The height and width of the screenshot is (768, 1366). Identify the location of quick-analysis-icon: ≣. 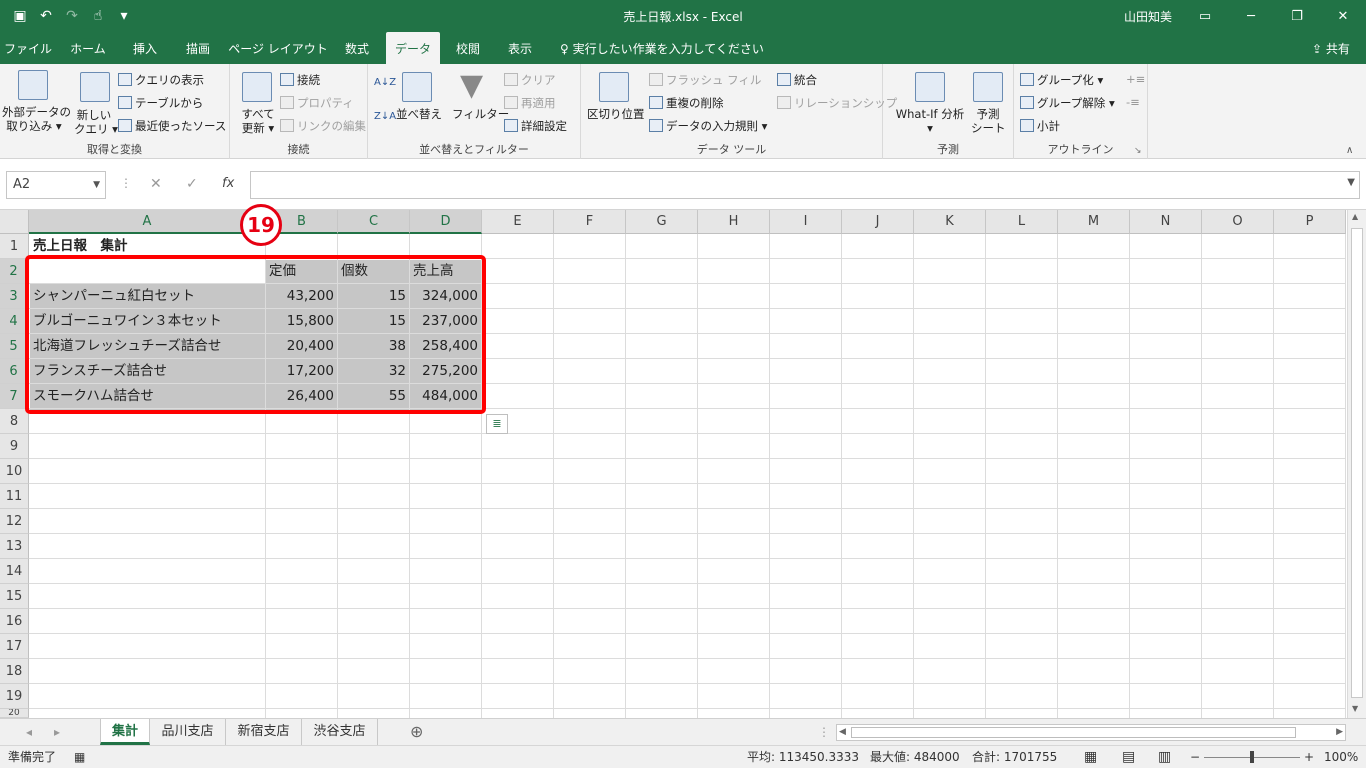
(497, 424).